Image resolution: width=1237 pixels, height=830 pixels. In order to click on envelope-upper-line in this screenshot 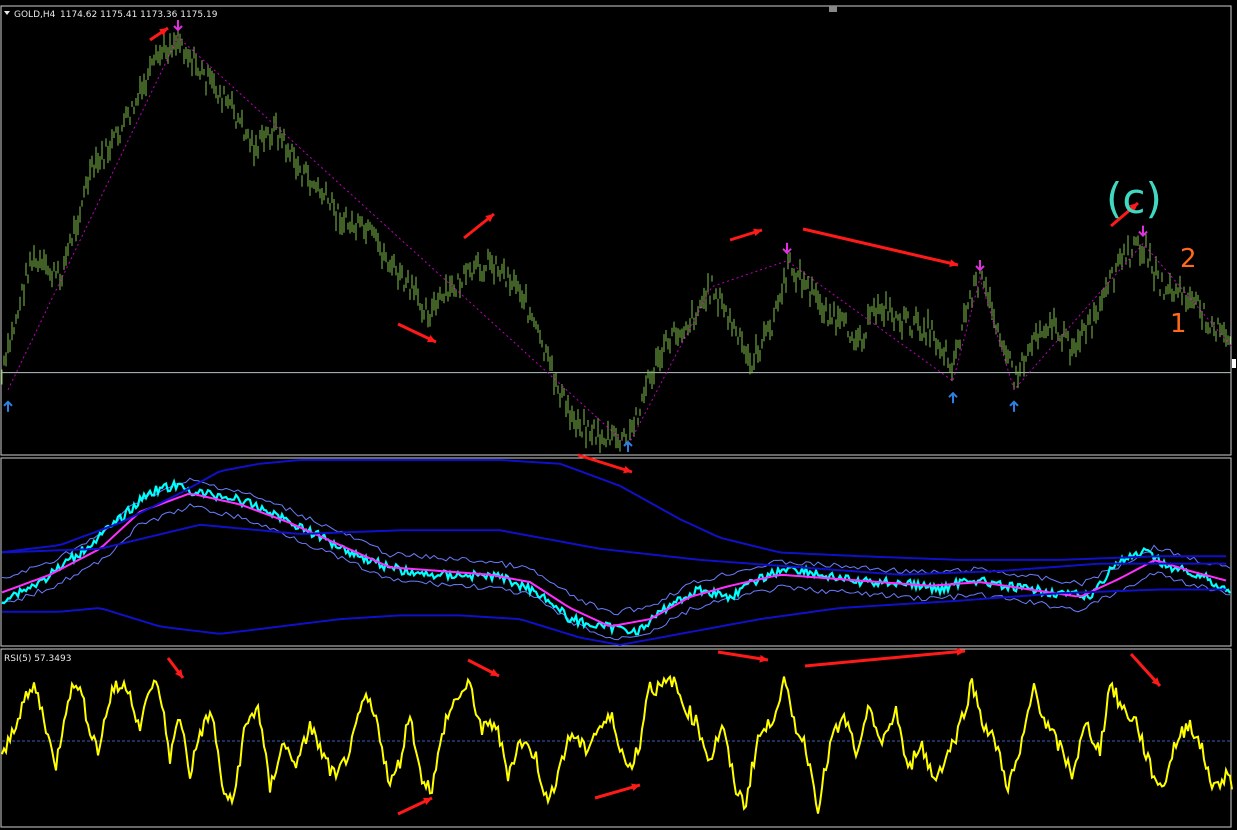, I will do `click(613, 510)`.